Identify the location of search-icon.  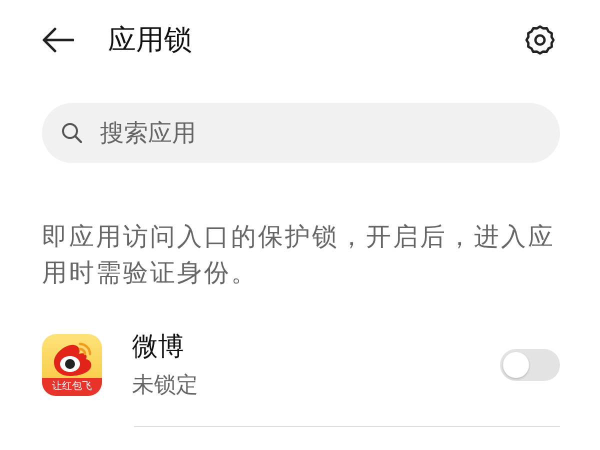
(72, 133).